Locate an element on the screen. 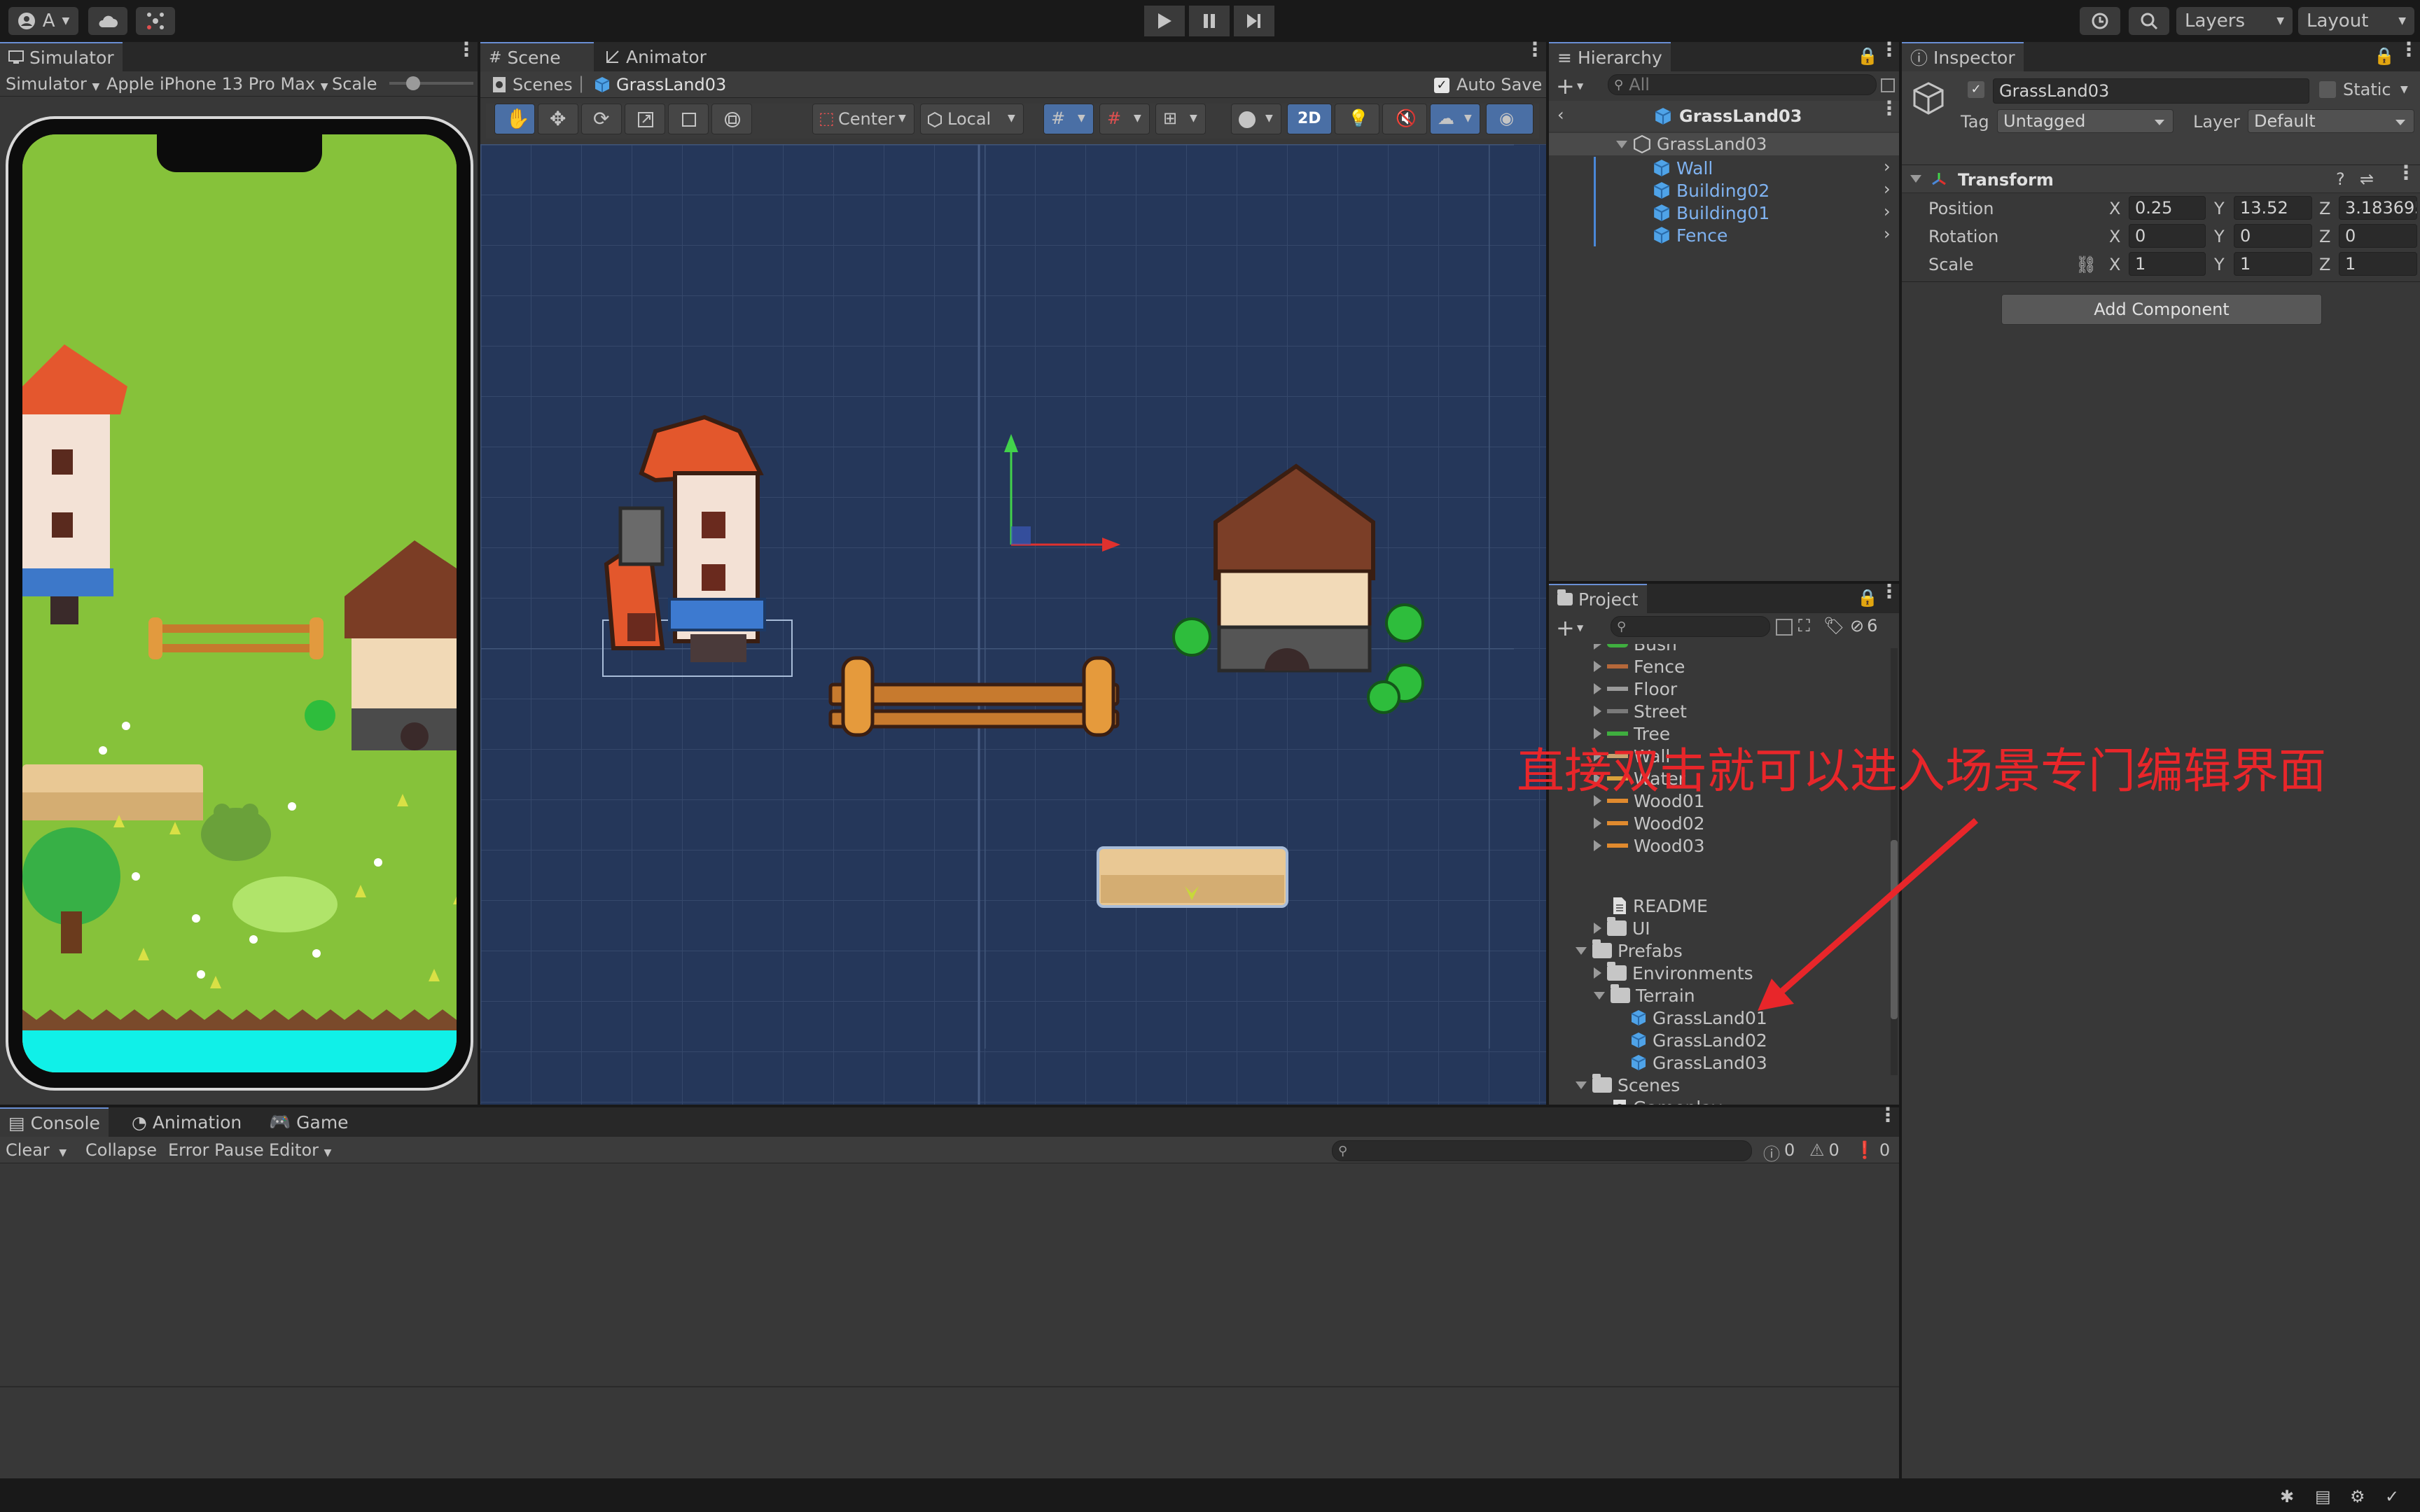 Image resolution: width=2420 pixels, height=1512 pixels. history-button is located at coordinates (2100, 21).